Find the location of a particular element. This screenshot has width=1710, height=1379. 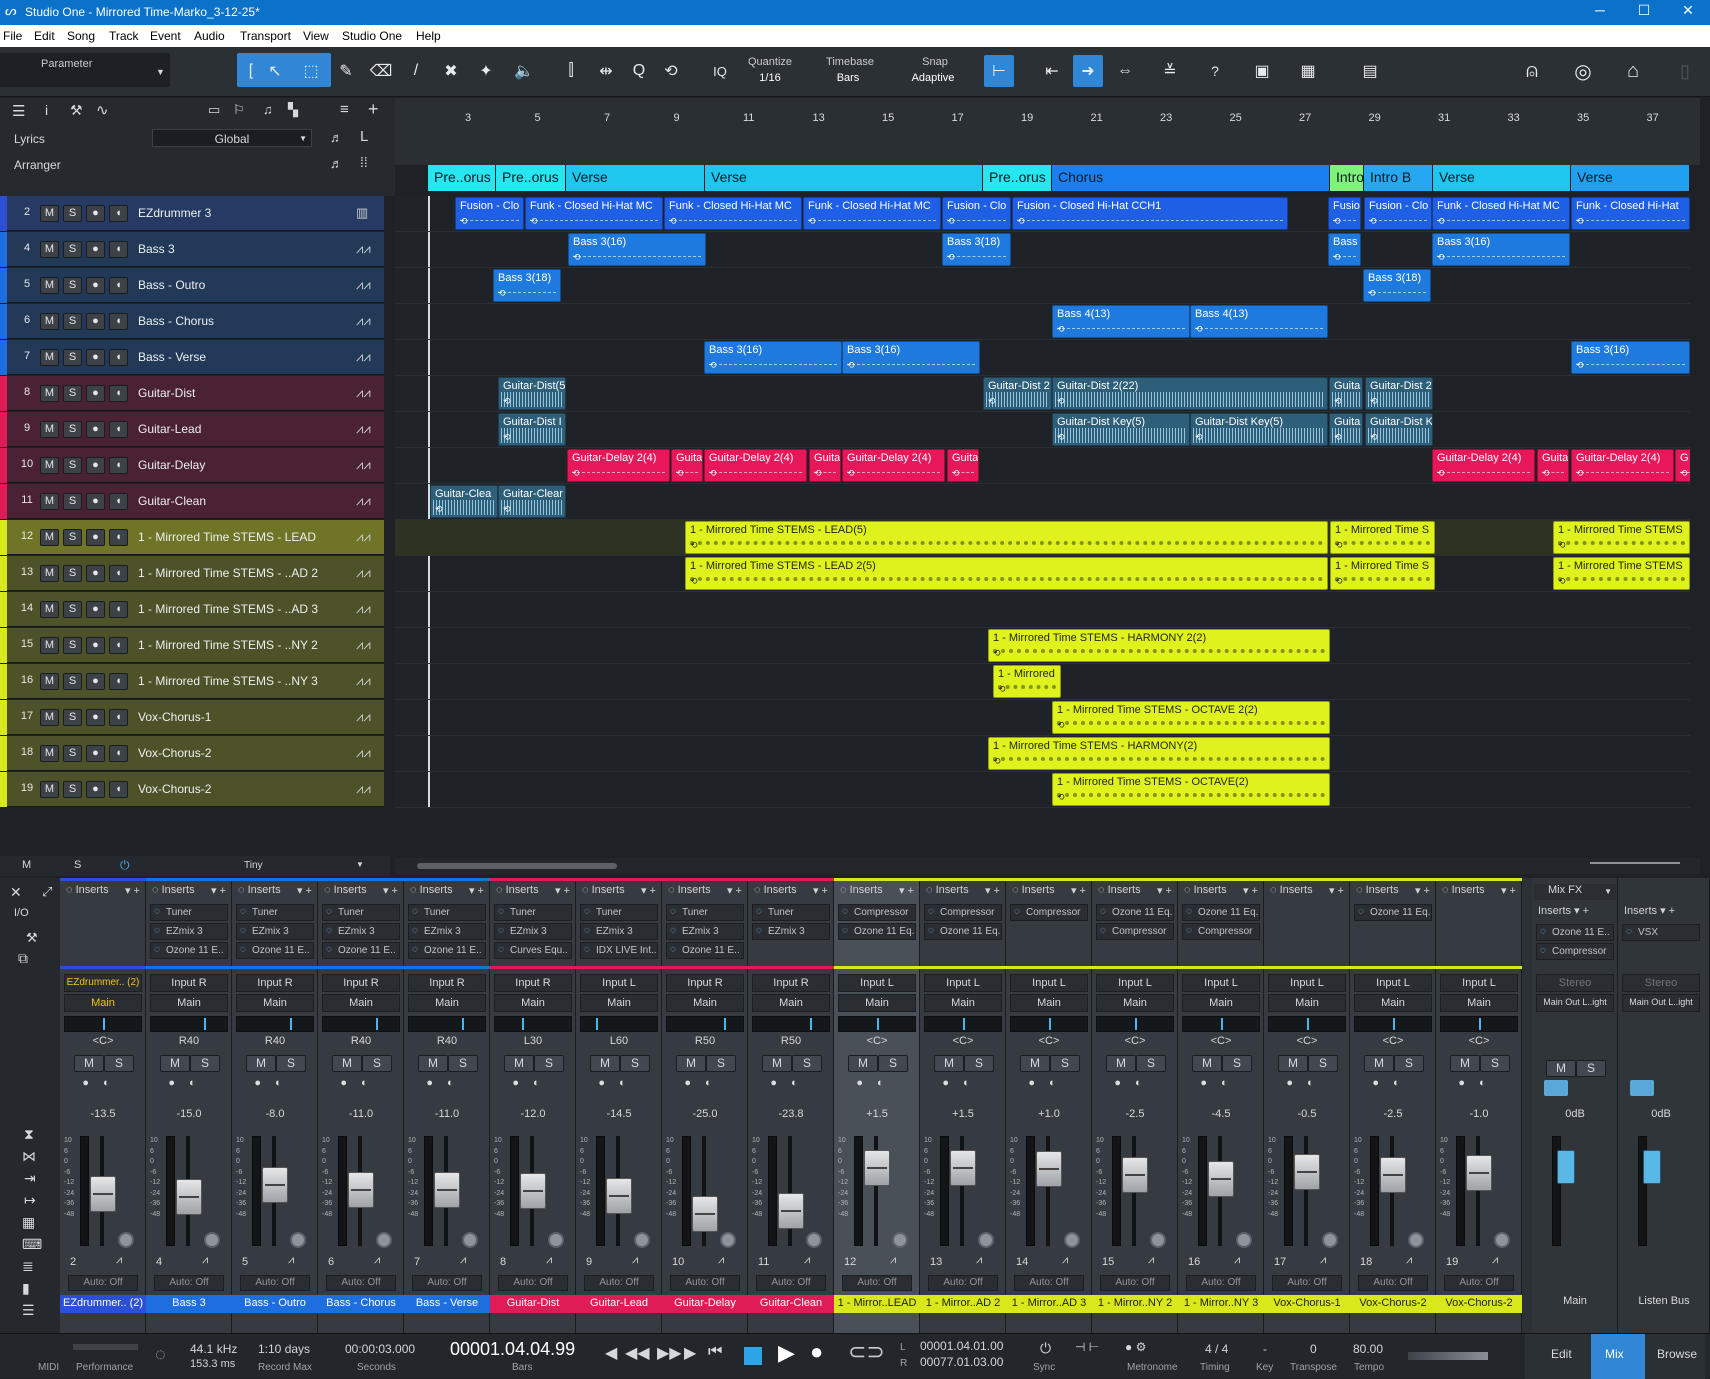

audio-clip: Bass 4(13) ⟲ is located at coordinates (1121, 321).